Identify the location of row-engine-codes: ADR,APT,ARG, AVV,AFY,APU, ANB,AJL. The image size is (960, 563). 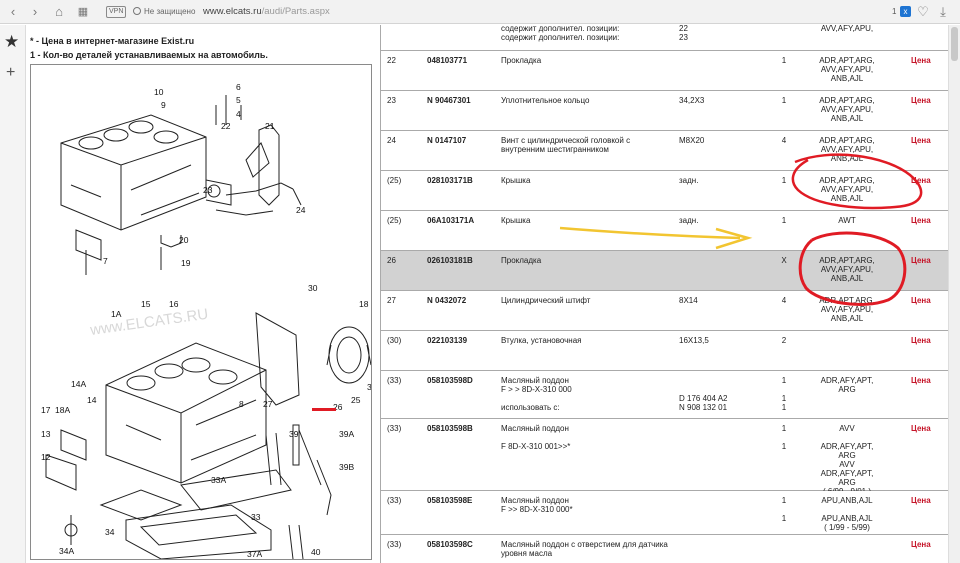
(847, 309).